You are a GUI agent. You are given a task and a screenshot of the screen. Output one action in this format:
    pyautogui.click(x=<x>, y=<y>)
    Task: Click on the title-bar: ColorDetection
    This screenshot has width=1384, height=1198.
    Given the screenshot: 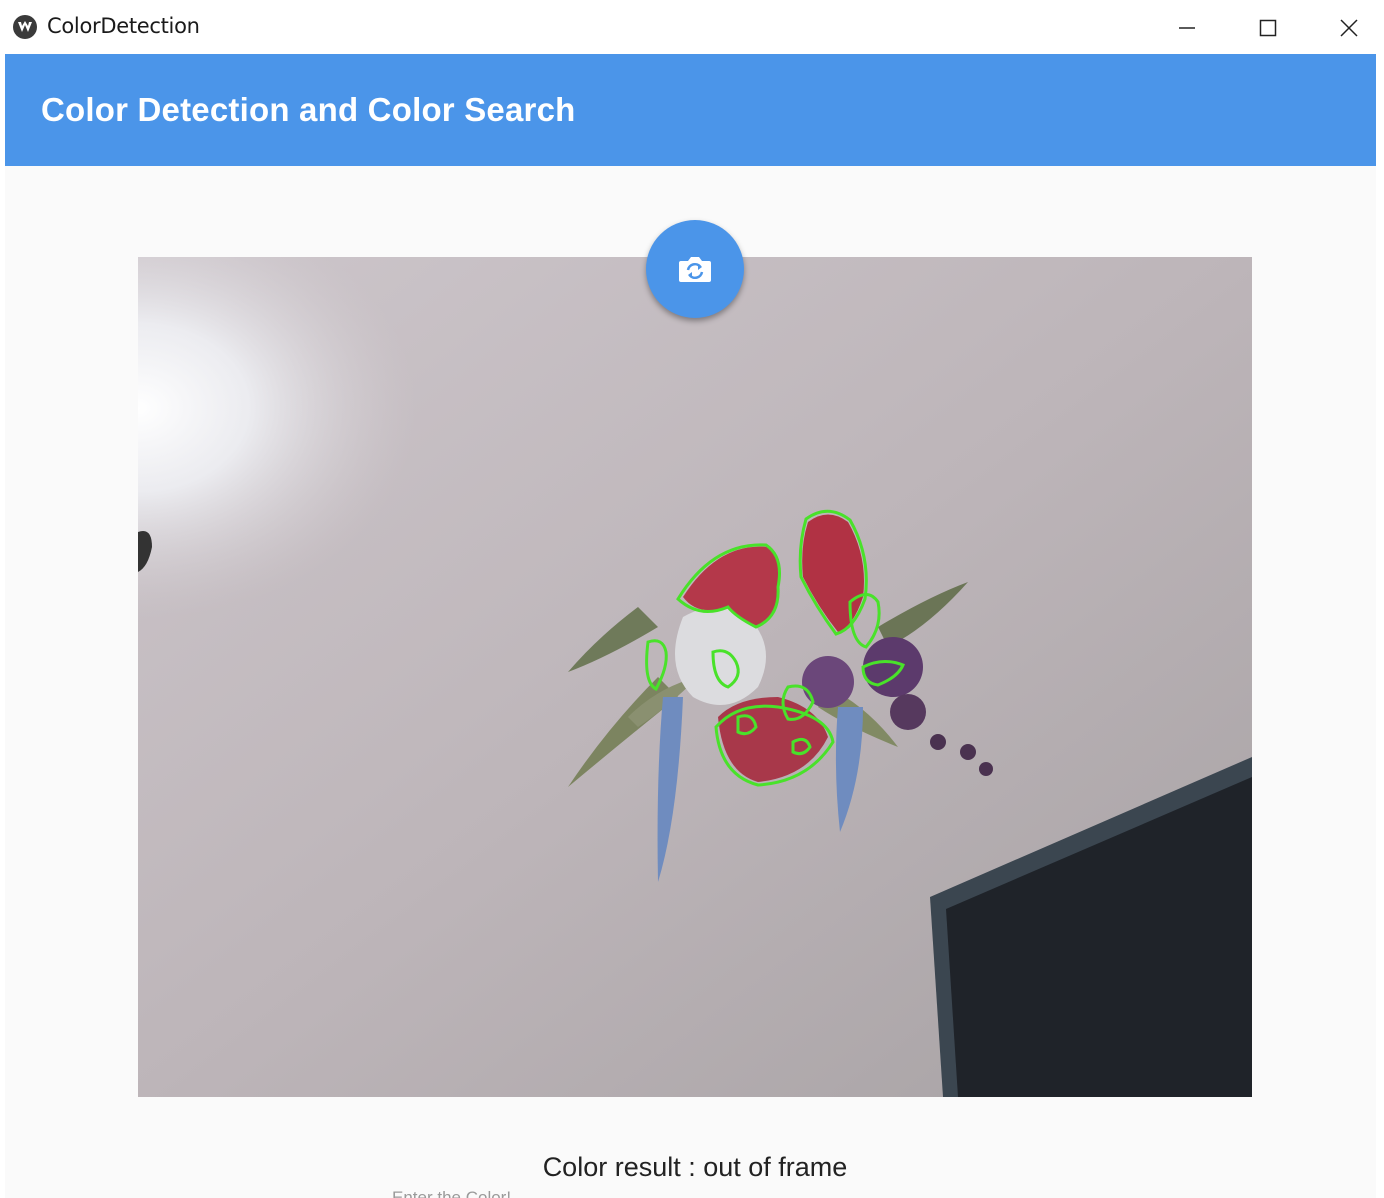 What is the action you would take?
    pyautogui.click(x=692, y=27)
    